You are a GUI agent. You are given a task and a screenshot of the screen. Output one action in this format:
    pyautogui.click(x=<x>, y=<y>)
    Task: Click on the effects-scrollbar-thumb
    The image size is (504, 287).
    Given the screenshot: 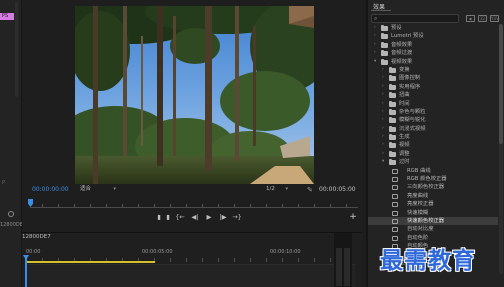 What is the action you would take?
    pyautogui.click(x=501, y=84)
    